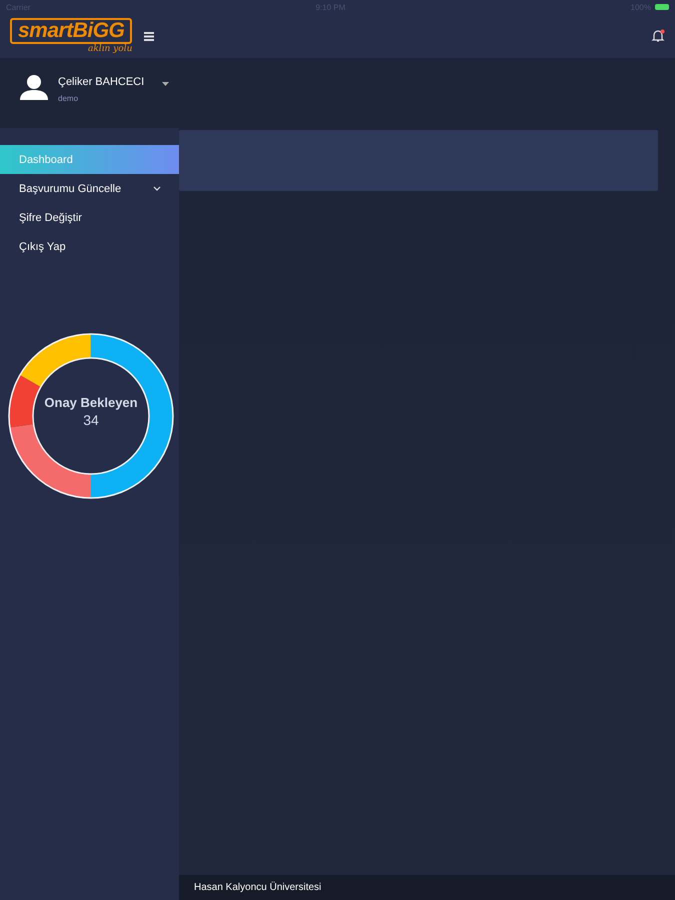 This screenshot has height=900, width=675. I want to click on footer-text: Hasan Kalyoncu Üniversitesi, so click(258, 887).